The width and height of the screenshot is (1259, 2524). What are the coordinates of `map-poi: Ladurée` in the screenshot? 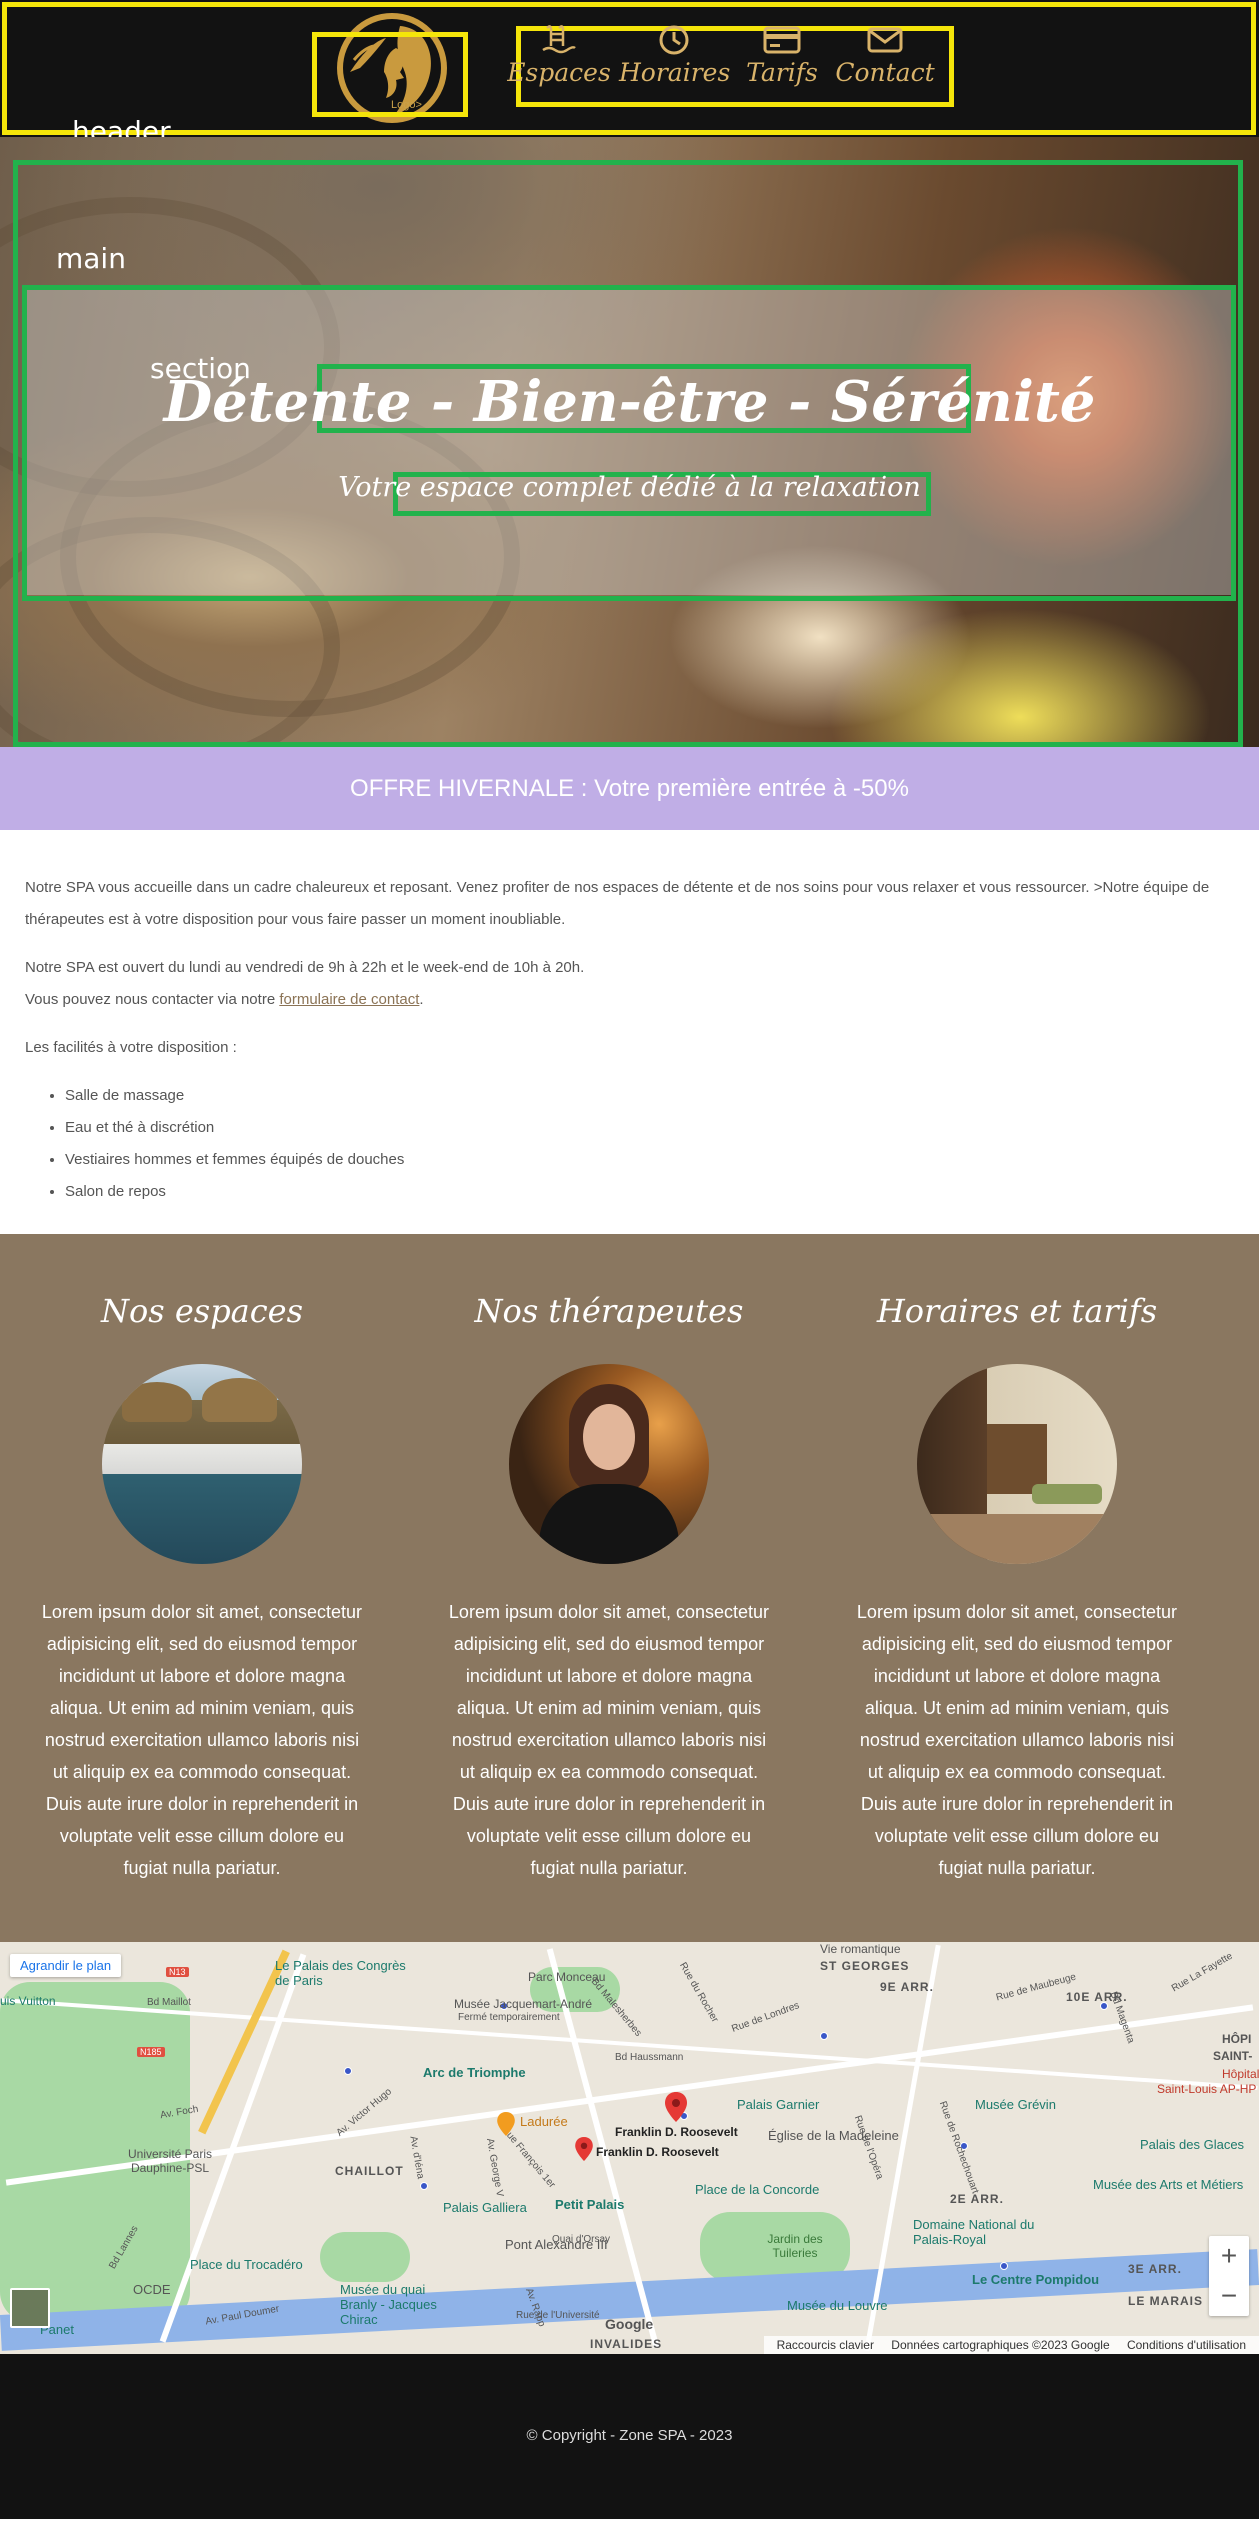 It's located at (544, 2121).